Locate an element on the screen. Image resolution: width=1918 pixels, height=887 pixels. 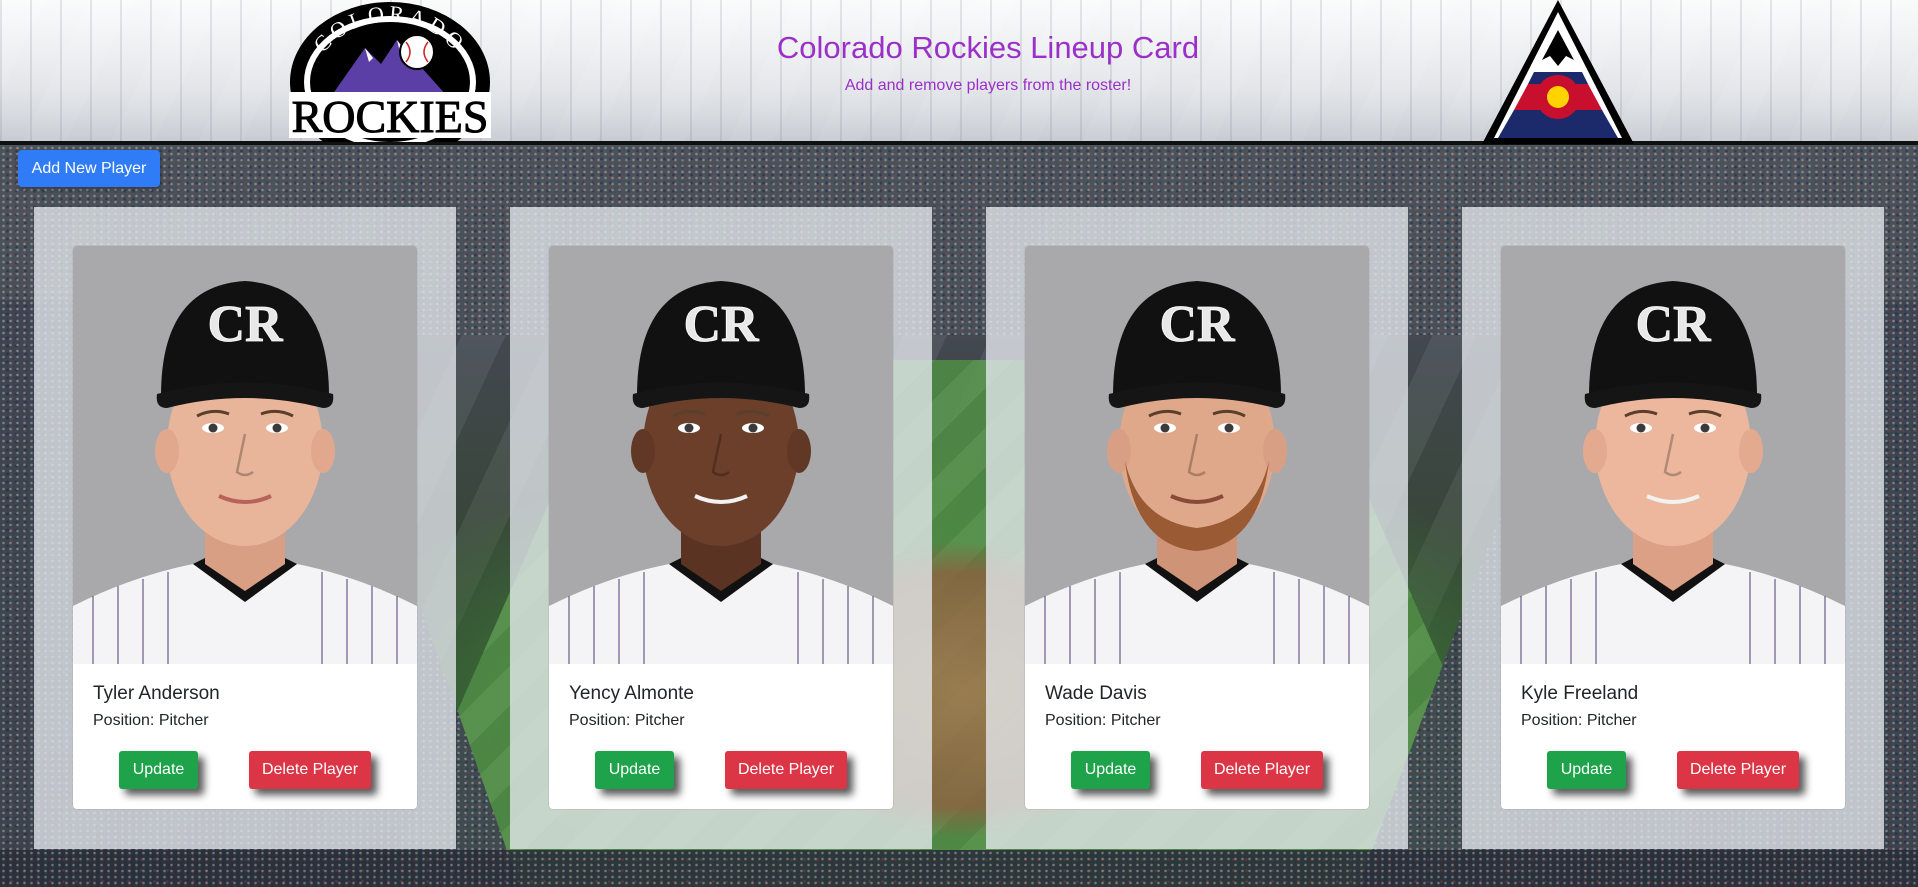
colorado-flag-mountain-logo is located at coordinates (1558, 72).